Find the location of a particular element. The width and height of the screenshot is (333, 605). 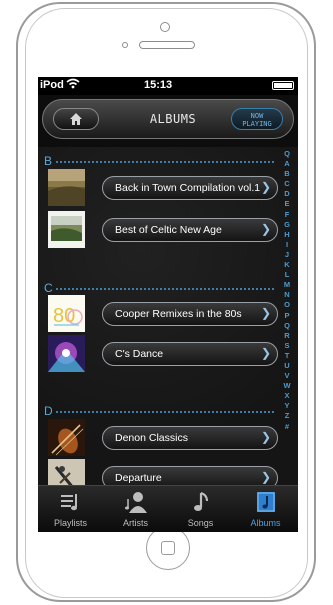

index-letter: T is located at coordinates (287, 356).